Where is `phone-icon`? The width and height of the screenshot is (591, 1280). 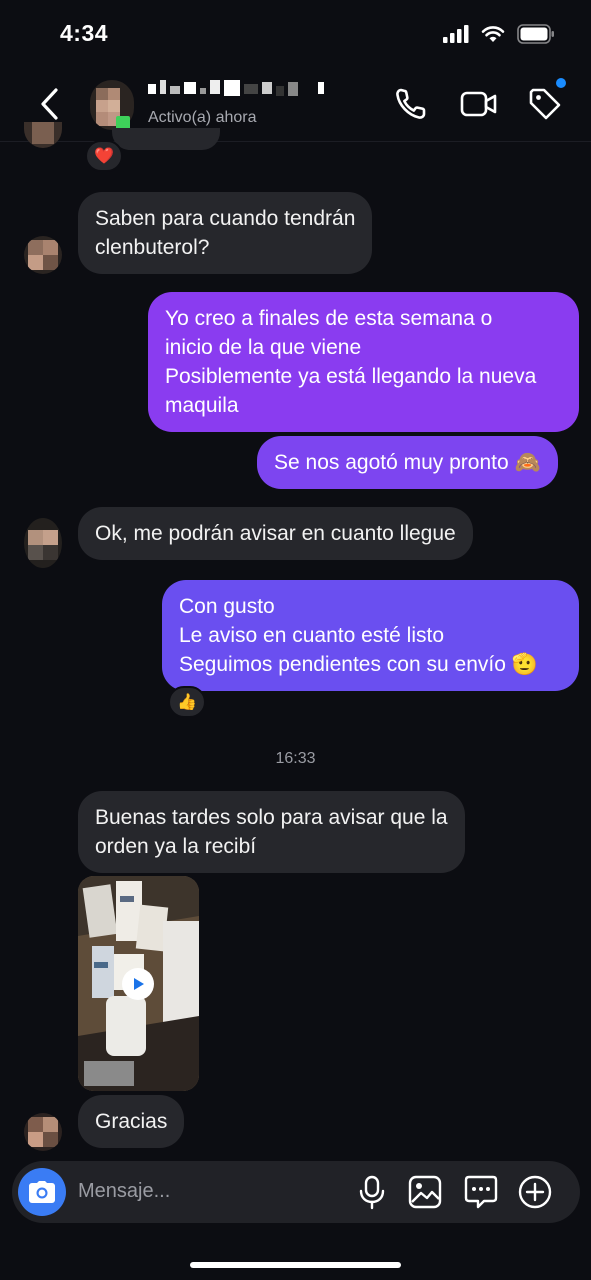
phone-icon is located at coordinates (411, 104).